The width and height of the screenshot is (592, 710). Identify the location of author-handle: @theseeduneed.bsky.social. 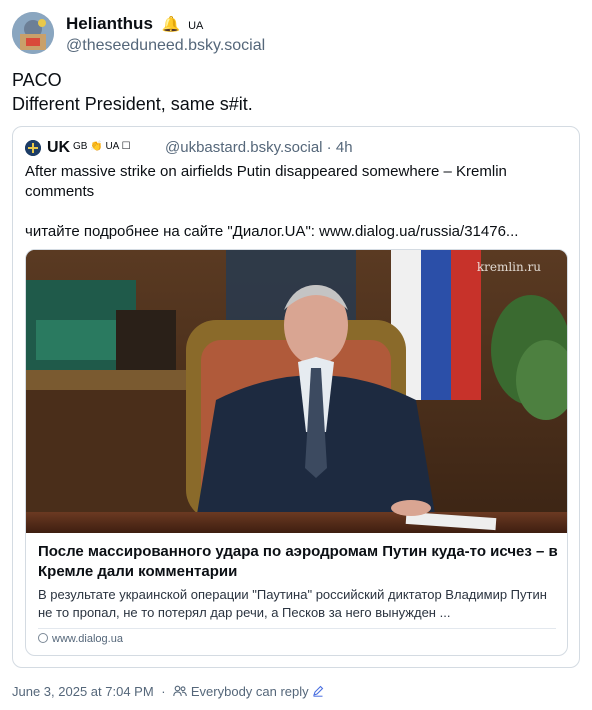
(165, 46).